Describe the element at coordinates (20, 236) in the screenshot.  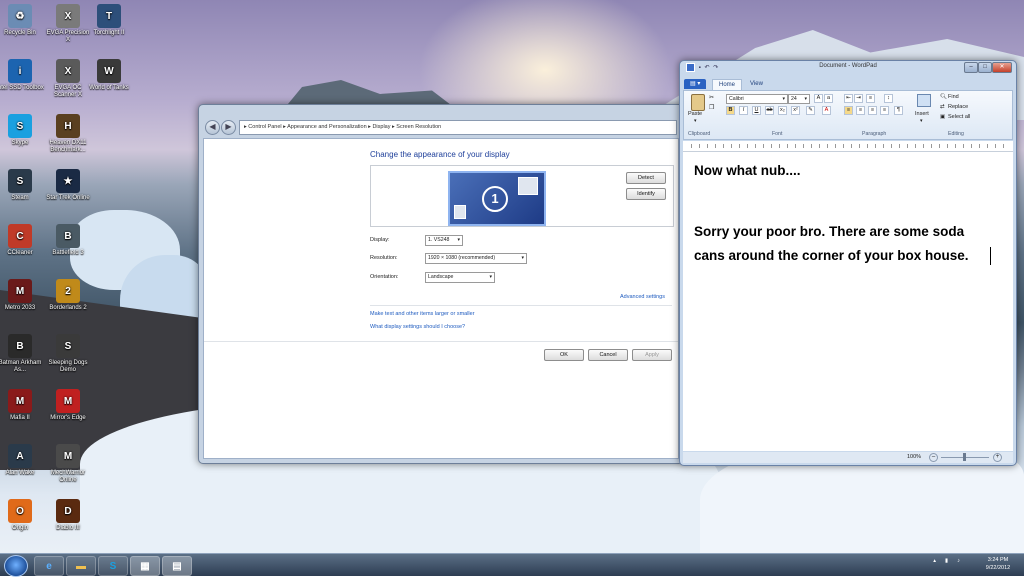
I see `app-icon: C` at that location.